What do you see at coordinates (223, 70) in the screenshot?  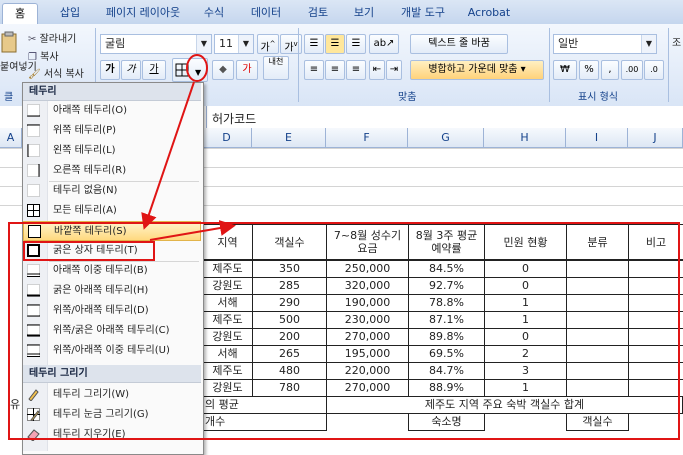 I see `fill-color-button: ◆` at bounding box center [223, 70].